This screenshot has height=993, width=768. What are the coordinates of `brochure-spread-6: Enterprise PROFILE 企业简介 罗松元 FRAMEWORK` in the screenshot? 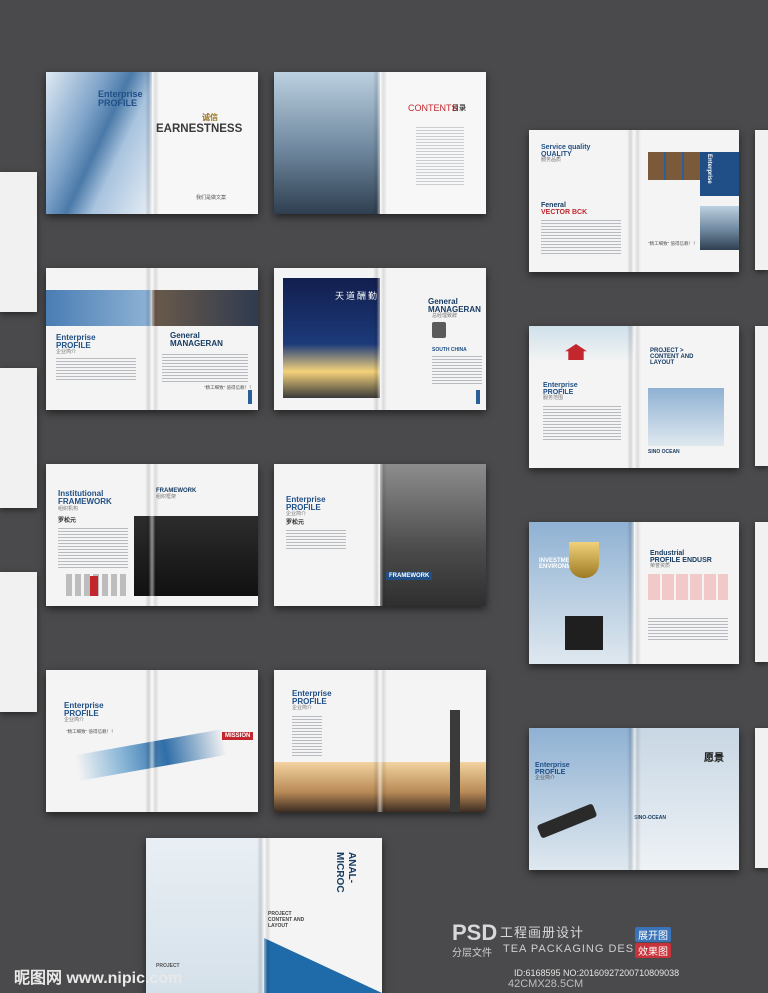 It's located at (380, 535).